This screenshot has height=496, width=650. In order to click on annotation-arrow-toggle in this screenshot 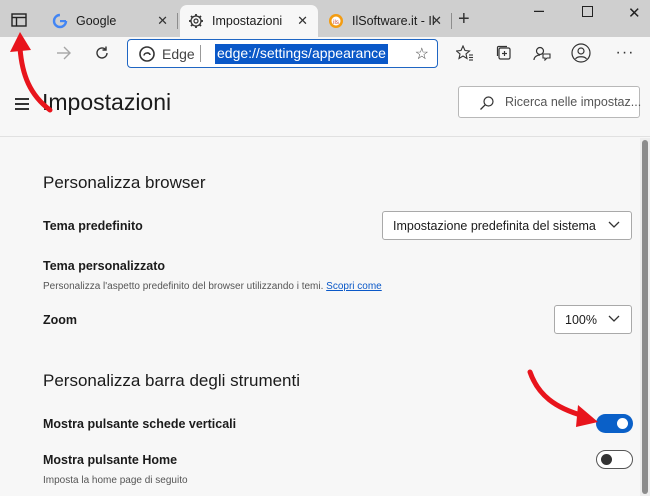, I will do `click(562, 398)`.